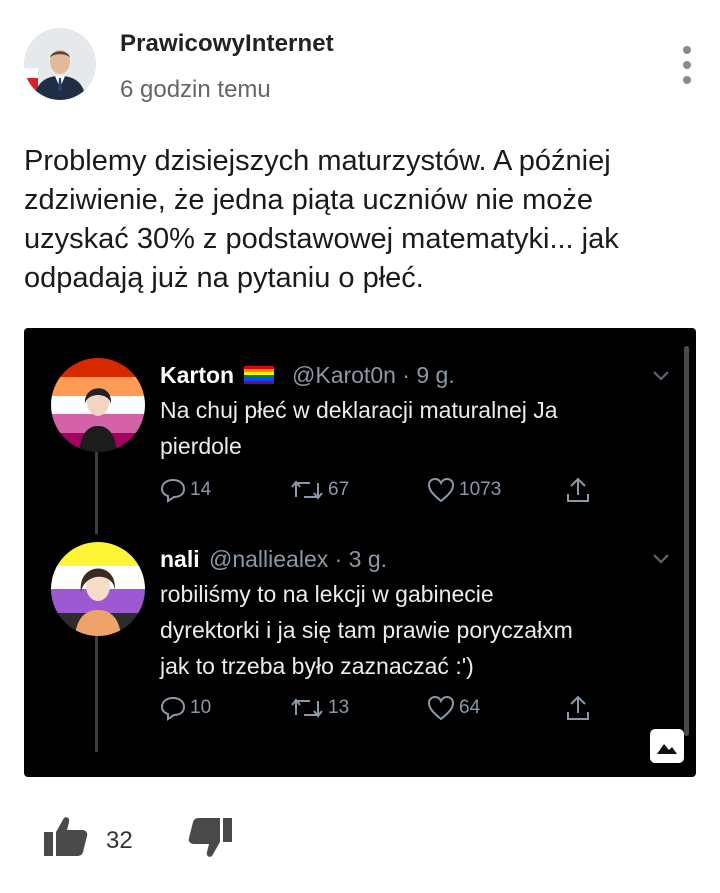 This screenshot has height=893, width=720. What do you see at coordinates (687, 65) in the screenshot?
I see `more-vert-icon` at bounding box center [687, 65].